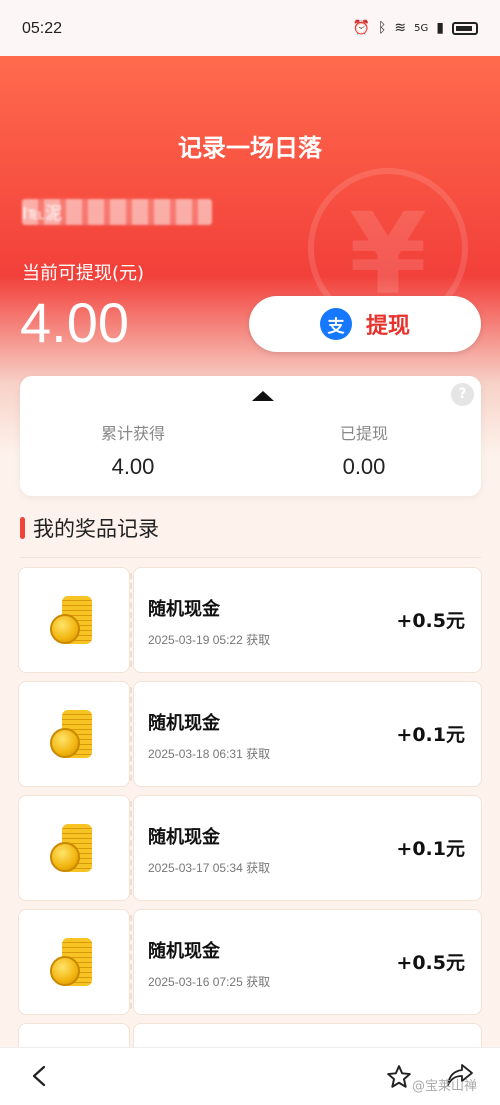 Image resolution: width=500 pixels, height=1105 pixels. Describe the element at coordinates (364, 466) in the screenshot. I see `stat-withdrawn-value: 0.00` at that location.